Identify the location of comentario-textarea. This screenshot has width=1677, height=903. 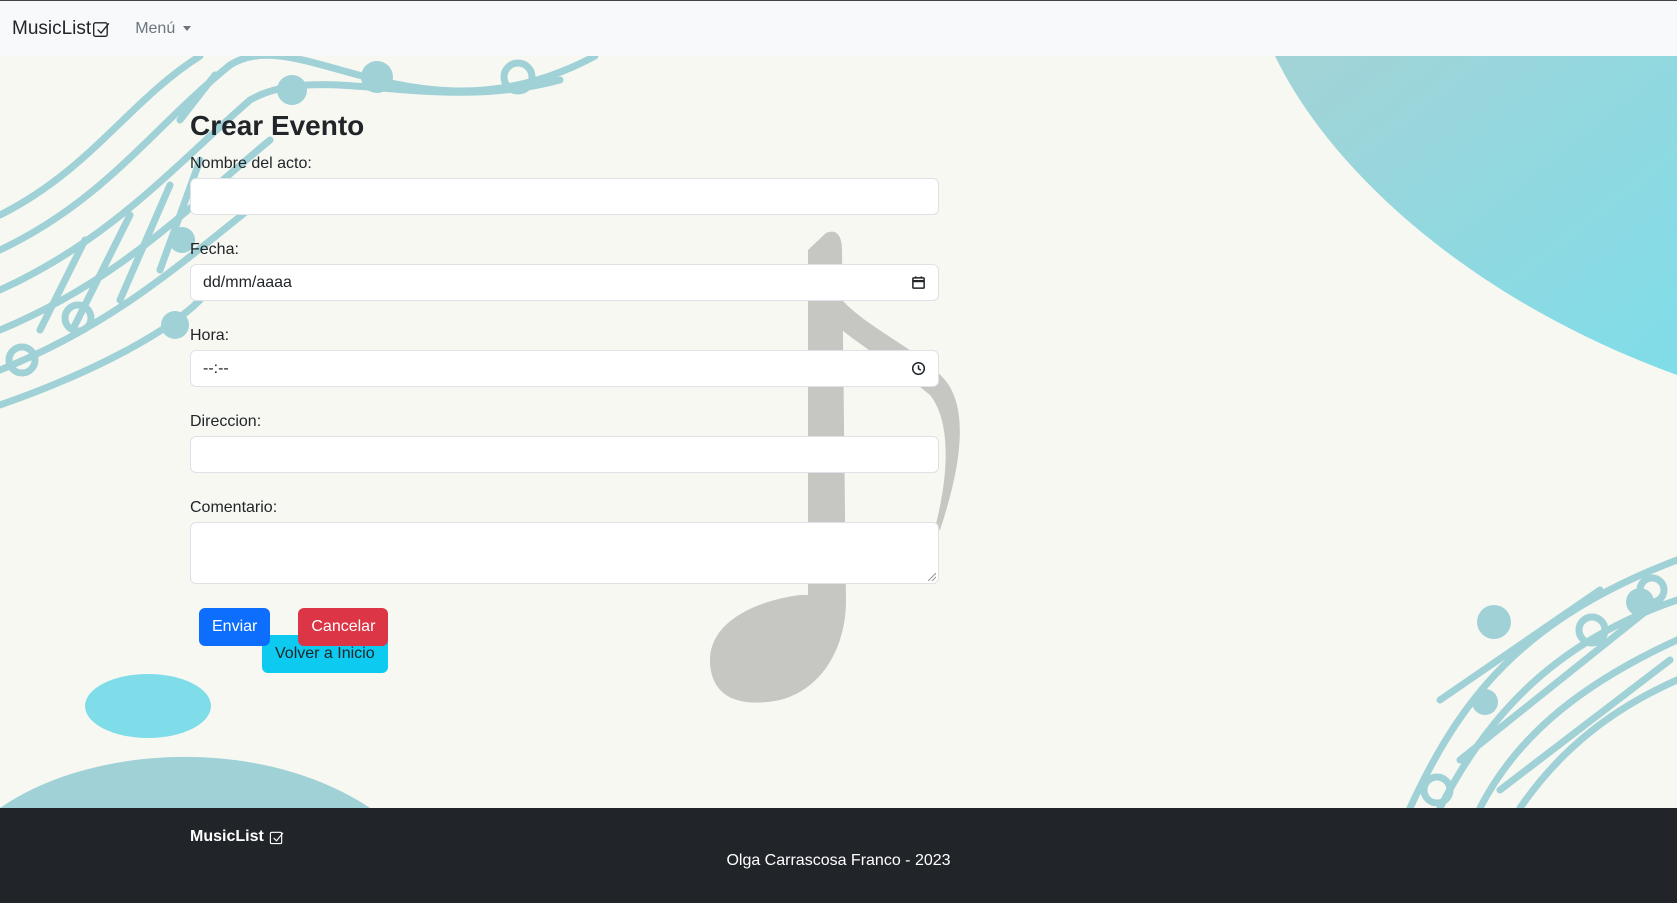
(564, 553).